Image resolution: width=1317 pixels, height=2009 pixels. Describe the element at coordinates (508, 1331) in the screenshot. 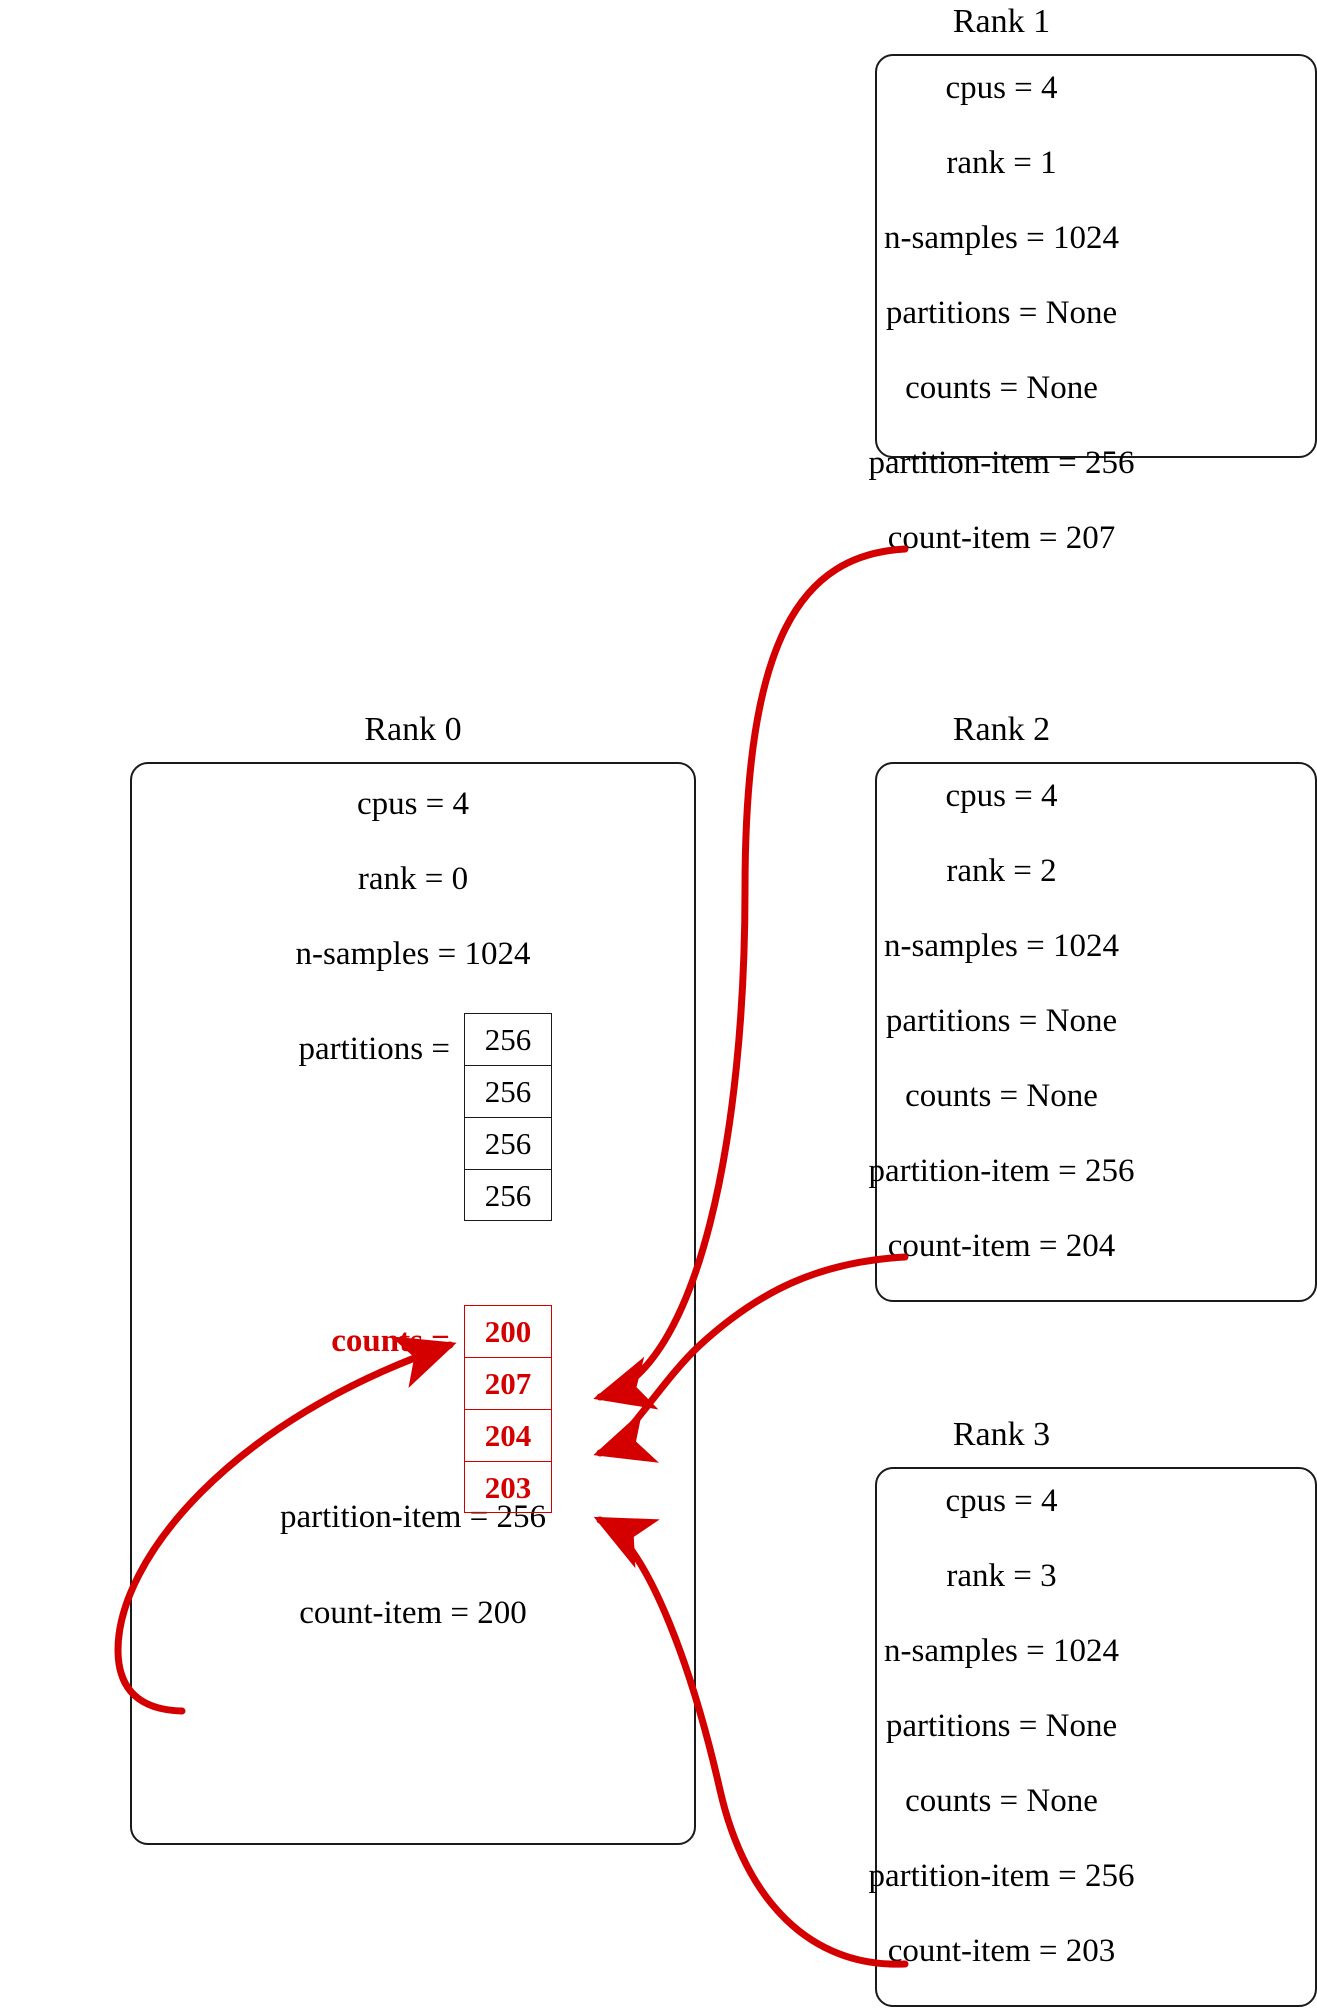

I see `counts-cell-0: 200` at that location.